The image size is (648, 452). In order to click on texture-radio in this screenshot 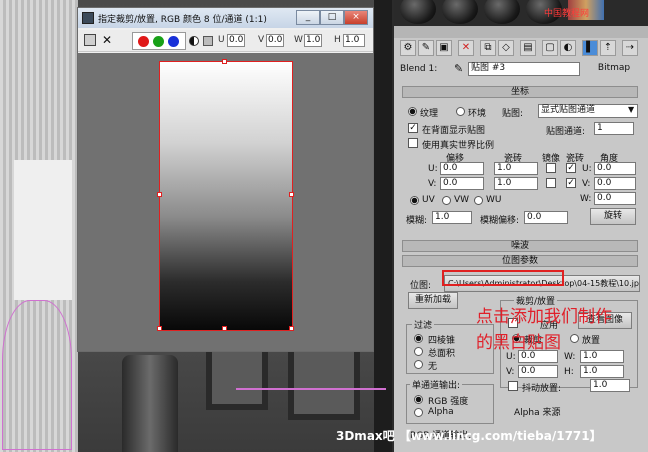, I will do `click(412, 111)`.